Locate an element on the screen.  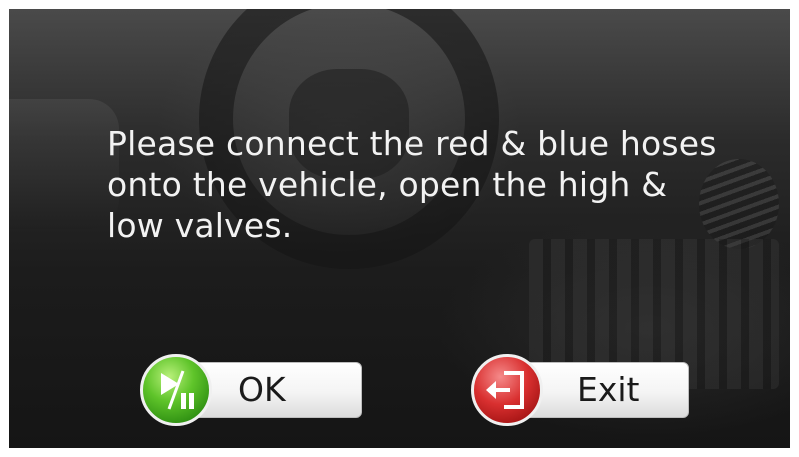
play-pause-icon is located at coordinates (176, 390).